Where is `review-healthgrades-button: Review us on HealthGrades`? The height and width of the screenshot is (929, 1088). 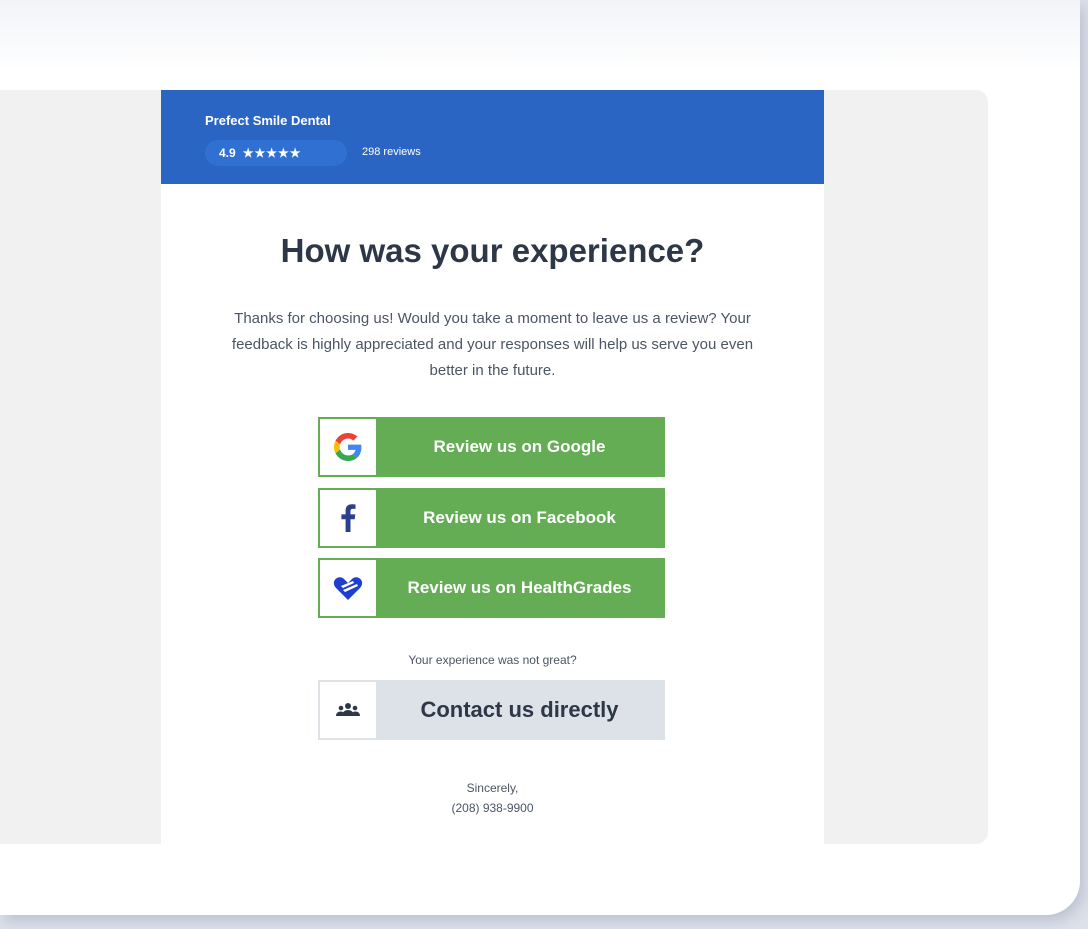 review-healthgrades-button: Review us on HealthGrades is located at coordinates (491, 588).